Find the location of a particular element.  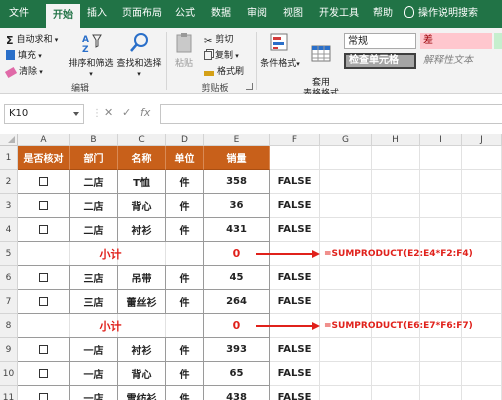

fill-button: 填充 ▾ is located at coordinates (24, 56).